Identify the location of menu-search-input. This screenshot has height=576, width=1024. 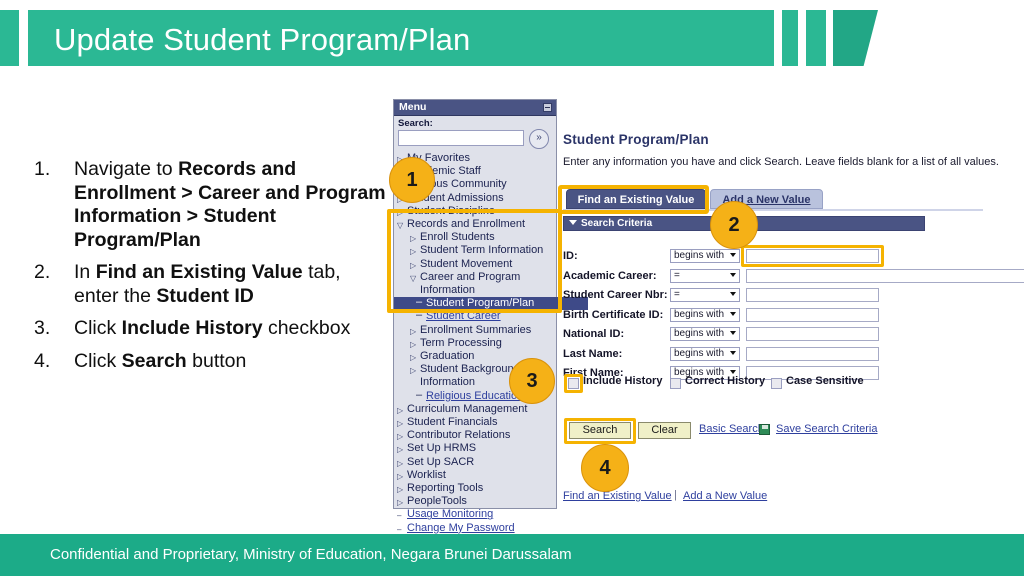
(461, 138).